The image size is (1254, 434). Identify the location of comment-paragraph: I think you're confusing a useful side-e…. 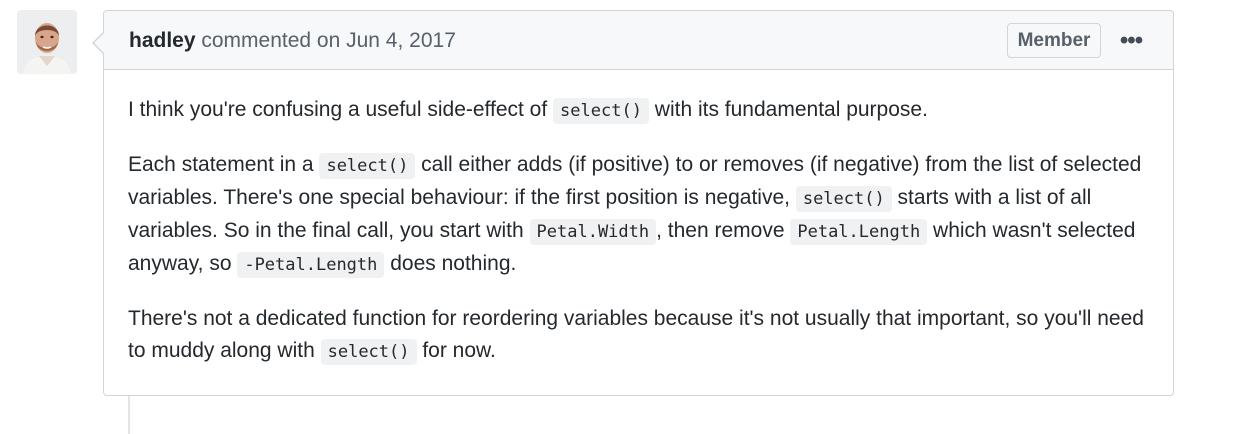
(638, 110).